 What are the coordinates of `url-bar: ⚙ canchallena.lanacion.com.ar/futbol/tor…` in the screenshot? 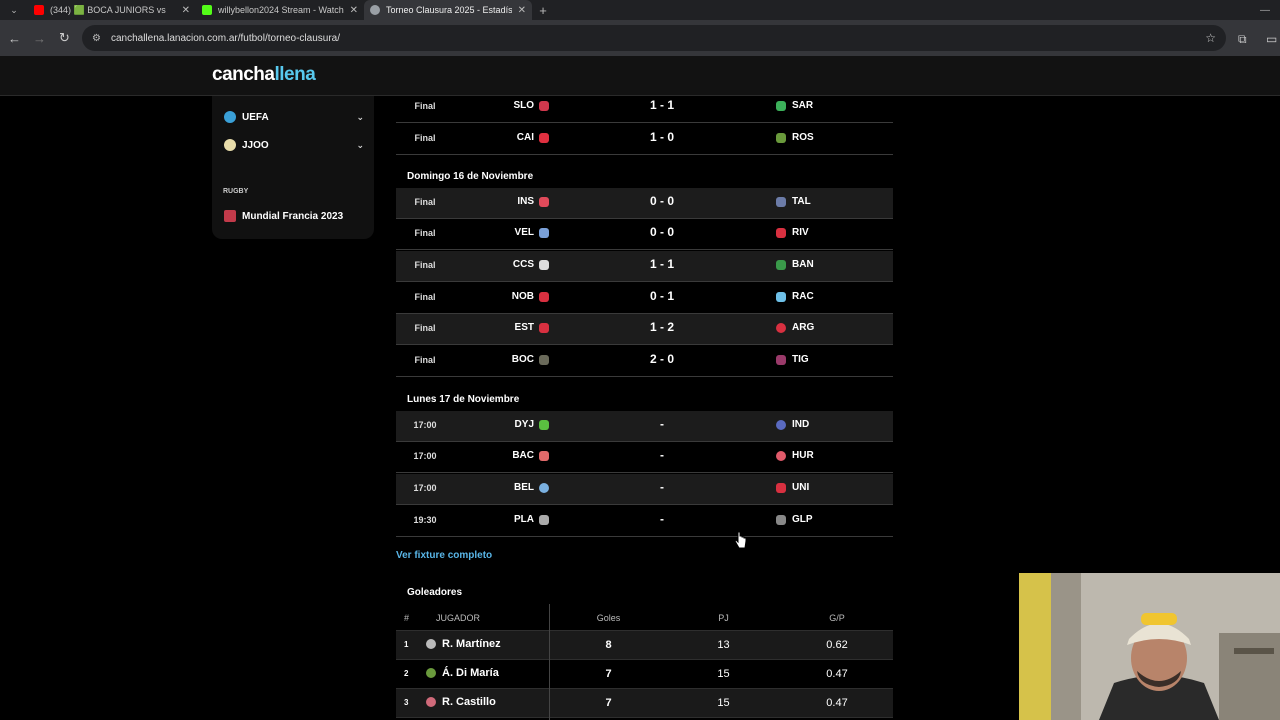 It's located at (654, 38).